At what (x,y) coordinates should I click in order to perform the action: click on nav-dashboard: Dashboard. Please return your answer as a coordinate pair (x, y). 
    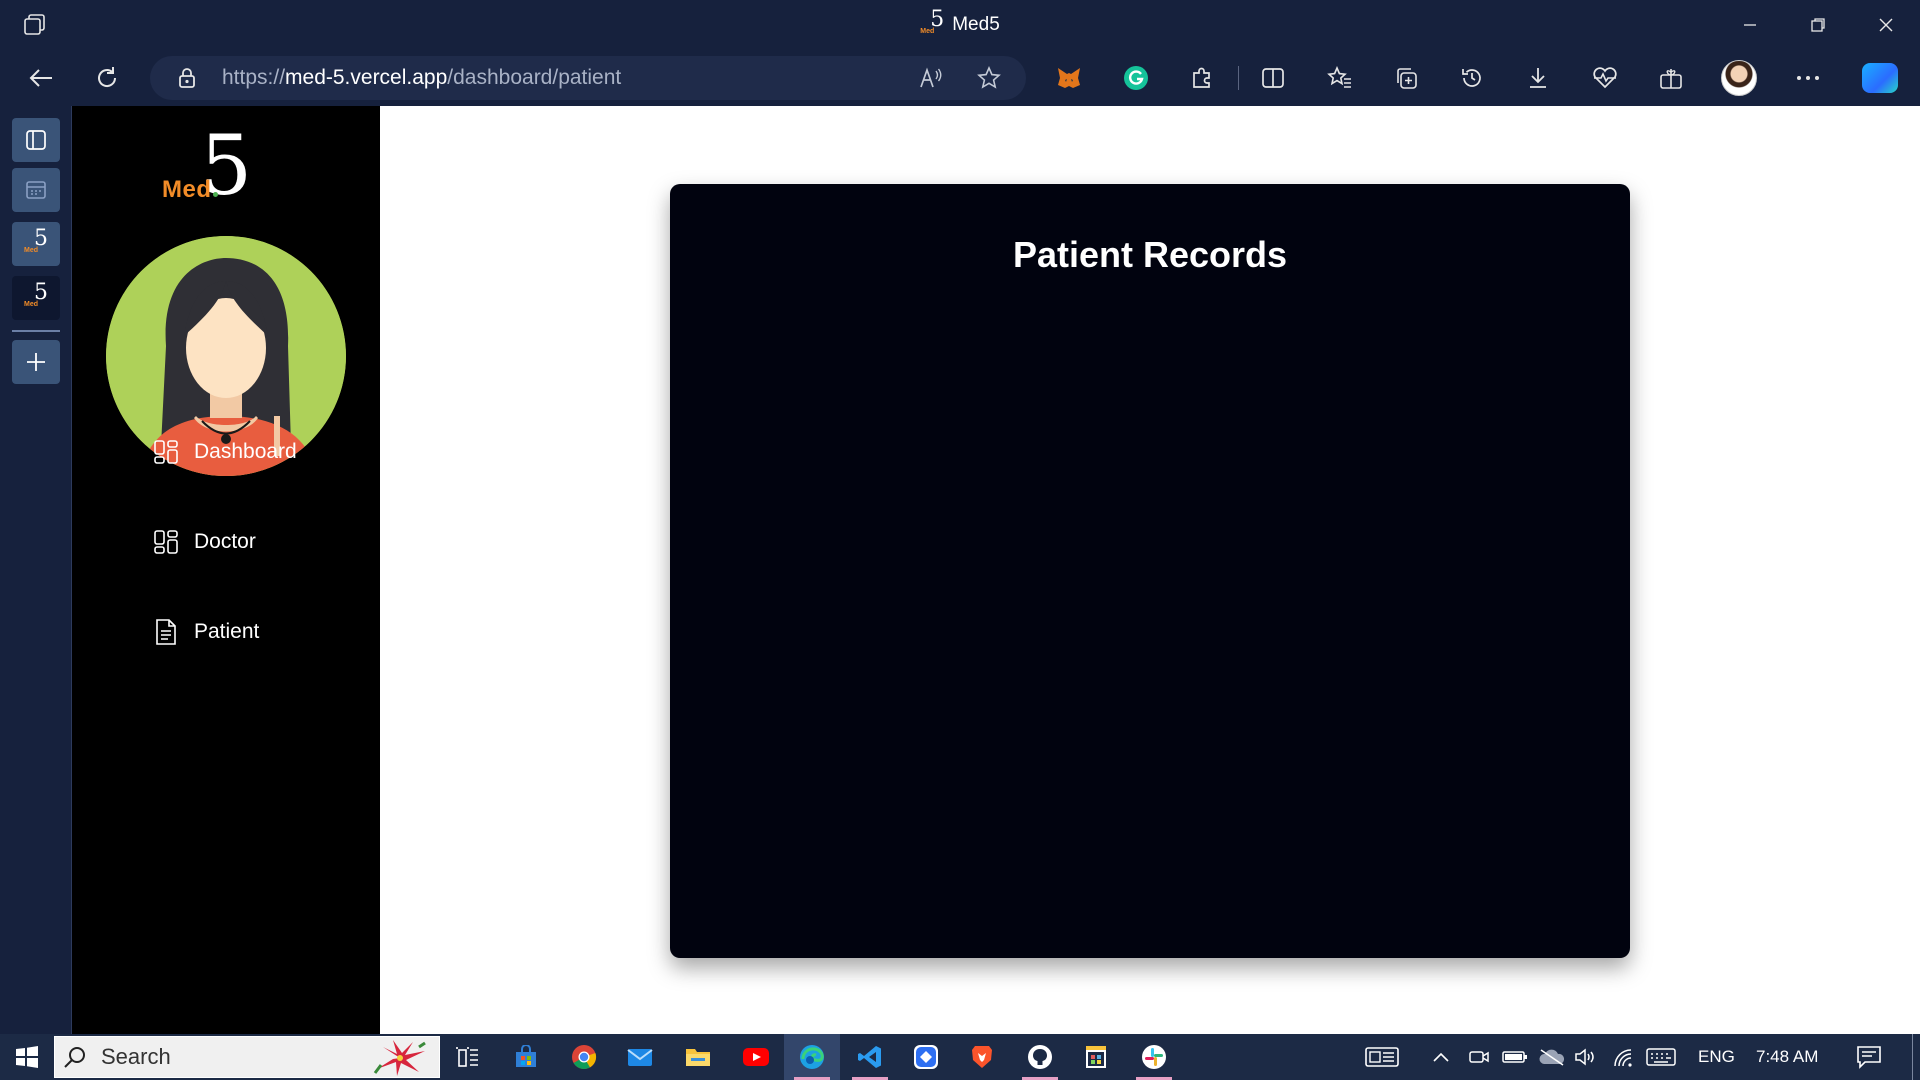
    Looking at the image, I should click on (224, 452).